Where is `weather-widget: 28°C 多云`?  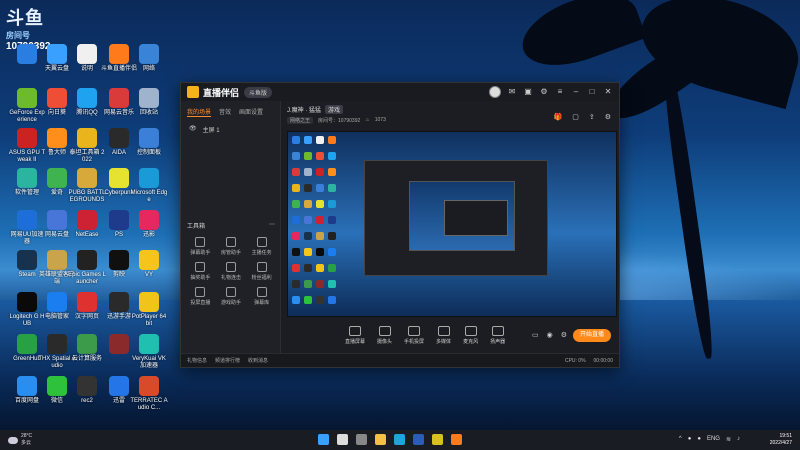
weather-widget: 28°C 多云 is located at coordinates (20, 440).